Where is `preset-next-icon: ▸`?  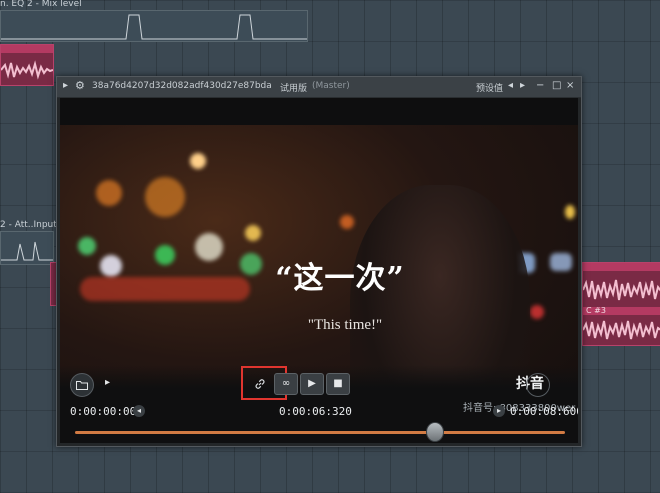 preset-next-icon: ▸ is located at coordinates (522, 85).